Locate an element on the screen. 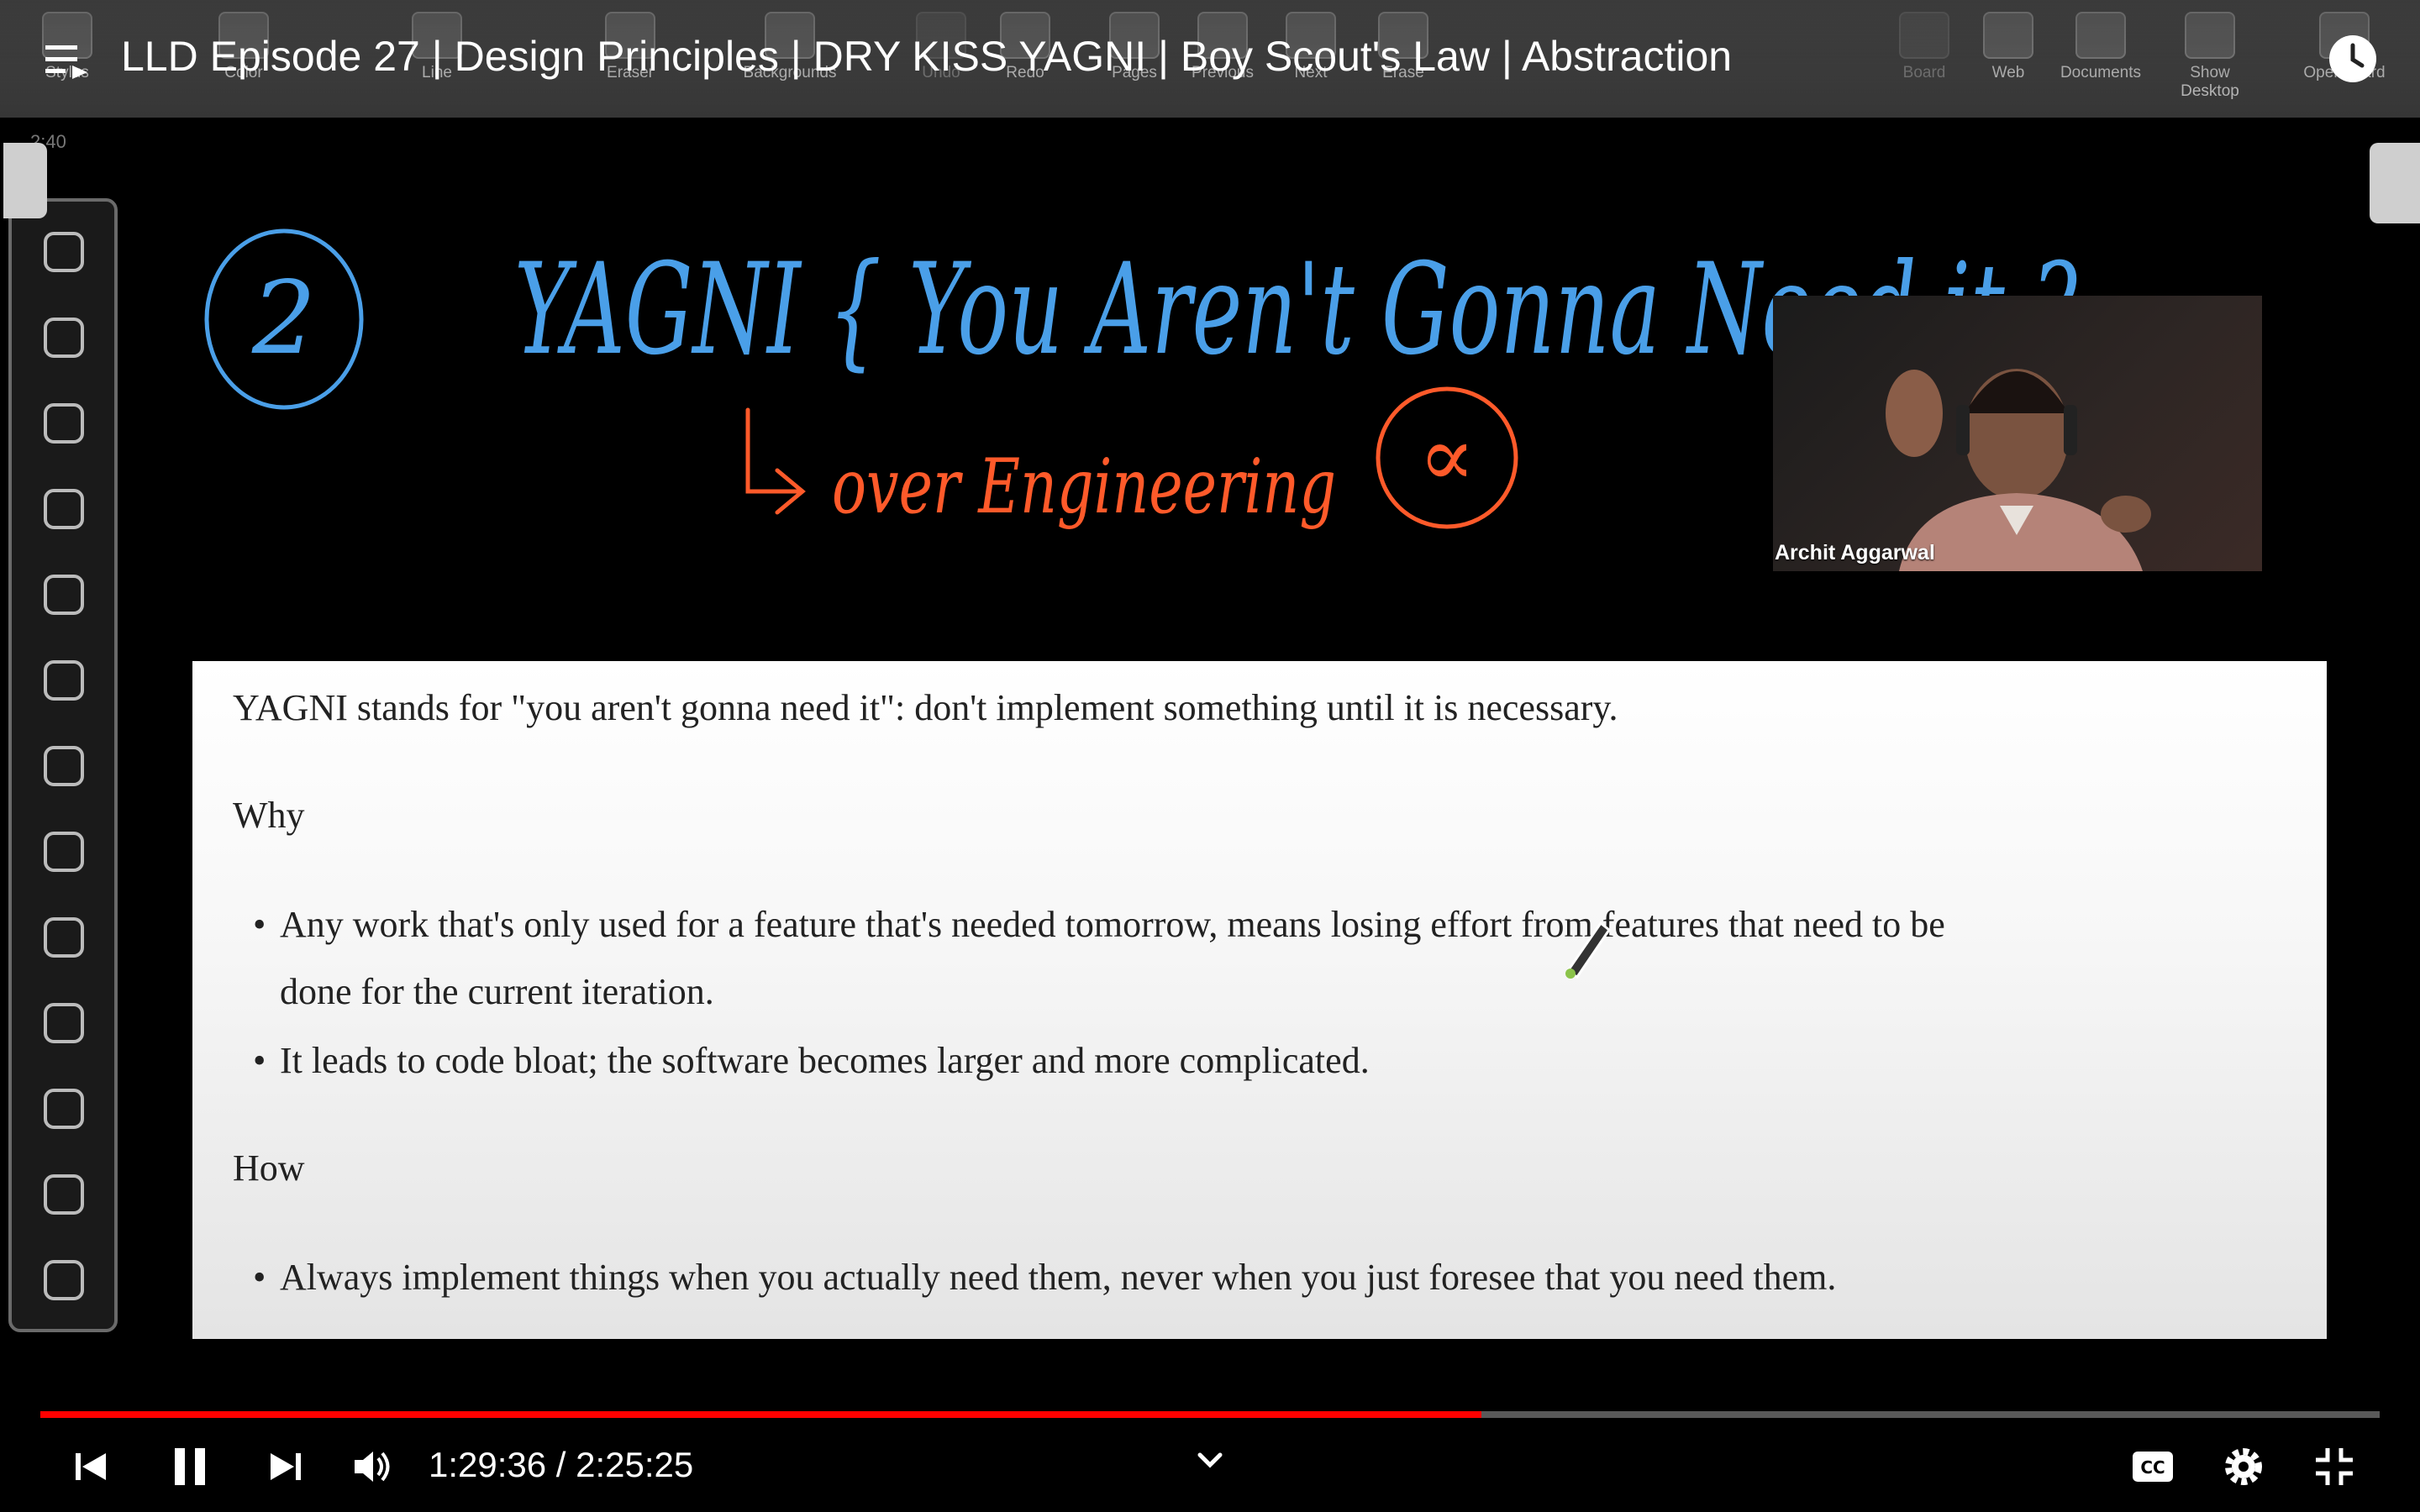 This screenshot has width=2420, height=1512. keyboard-icon is located at coordinates (64, 1280).